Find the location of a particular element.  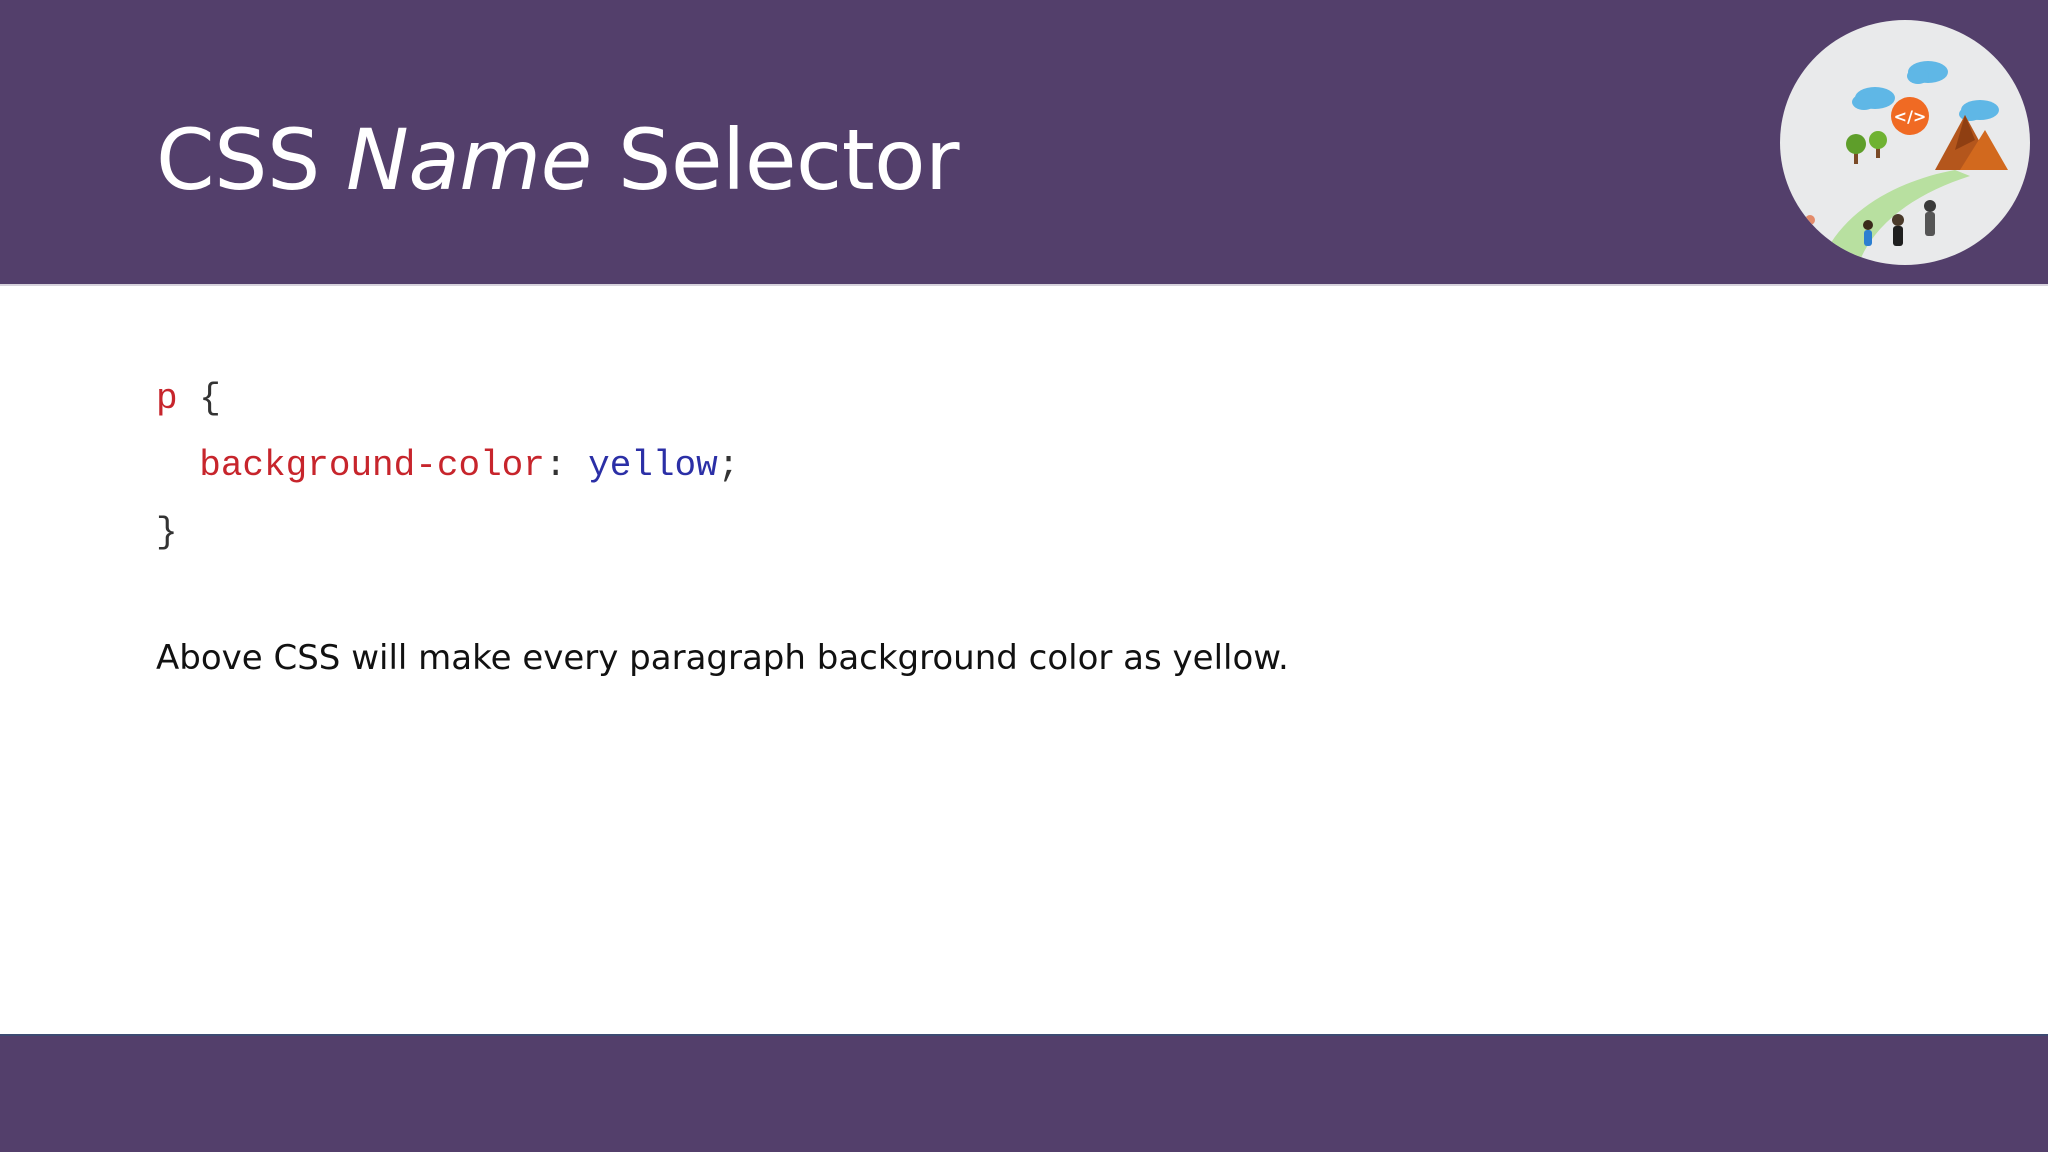

code-open-brace: { is located at coordinates (210, 398).